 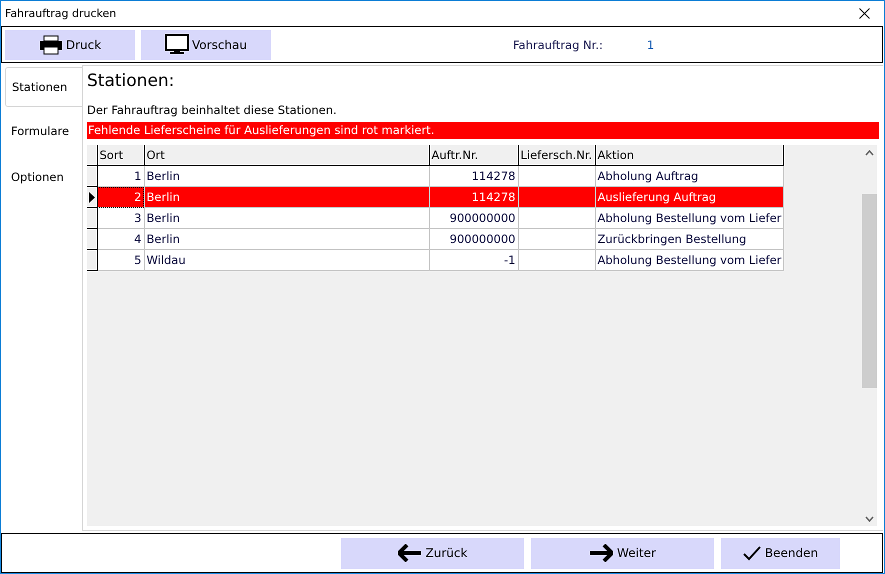 I want to click on order-number-label: Fahrauftrag Nr.:, so click(x=558, y=45).